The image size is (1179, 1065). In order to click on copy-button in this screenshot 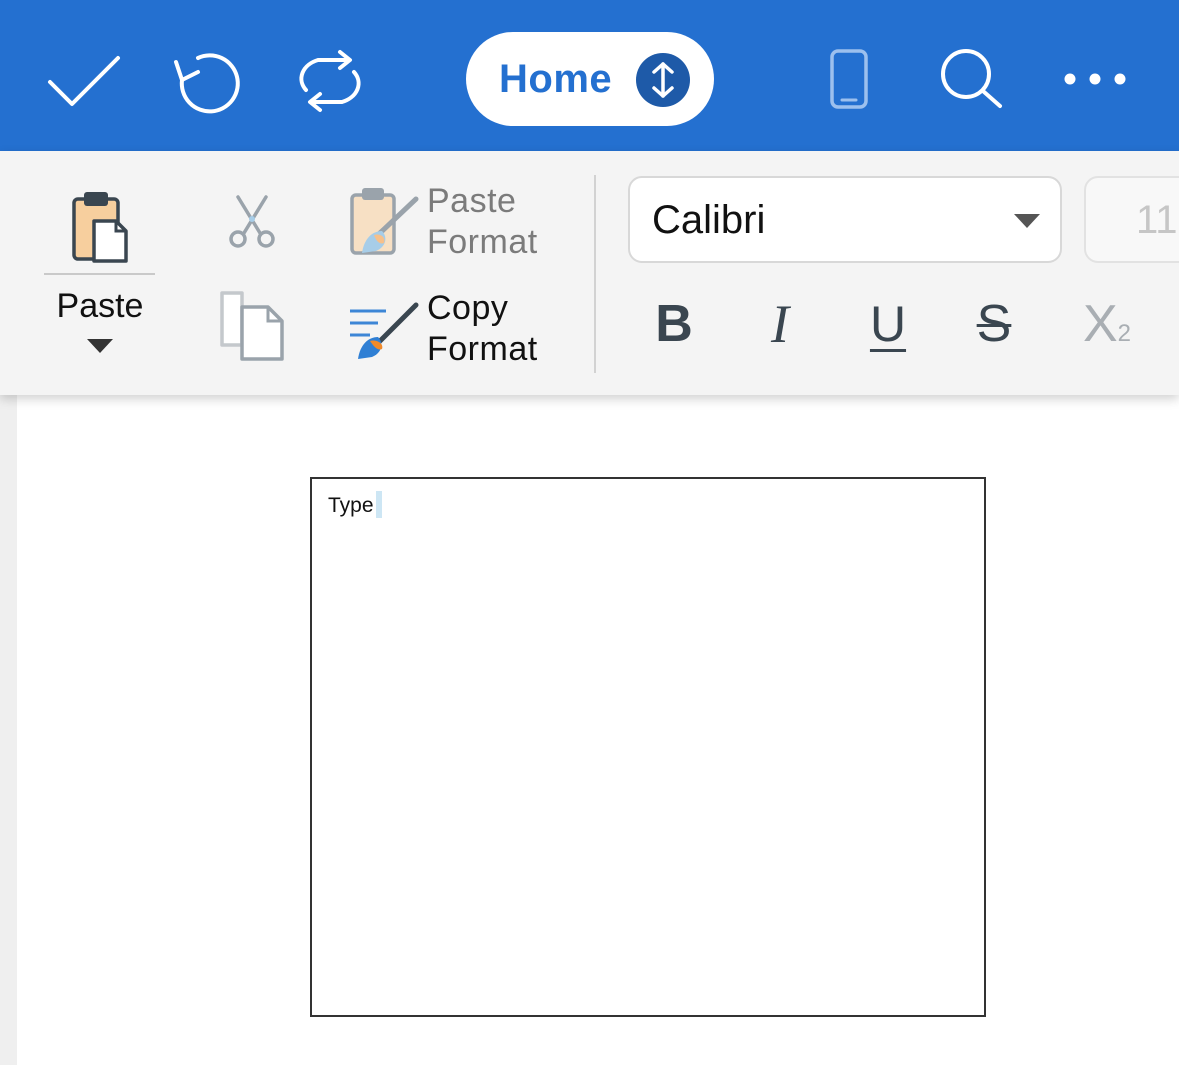, I will do `click(252, 326)`.